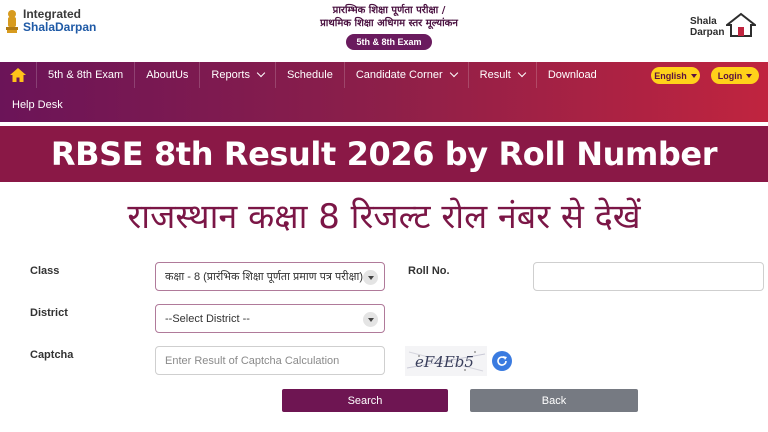 The image size is (768, 432). I want to click on integrated-shaladarpan-logo: Integrated ShalaDarpan, so click(50, 21).